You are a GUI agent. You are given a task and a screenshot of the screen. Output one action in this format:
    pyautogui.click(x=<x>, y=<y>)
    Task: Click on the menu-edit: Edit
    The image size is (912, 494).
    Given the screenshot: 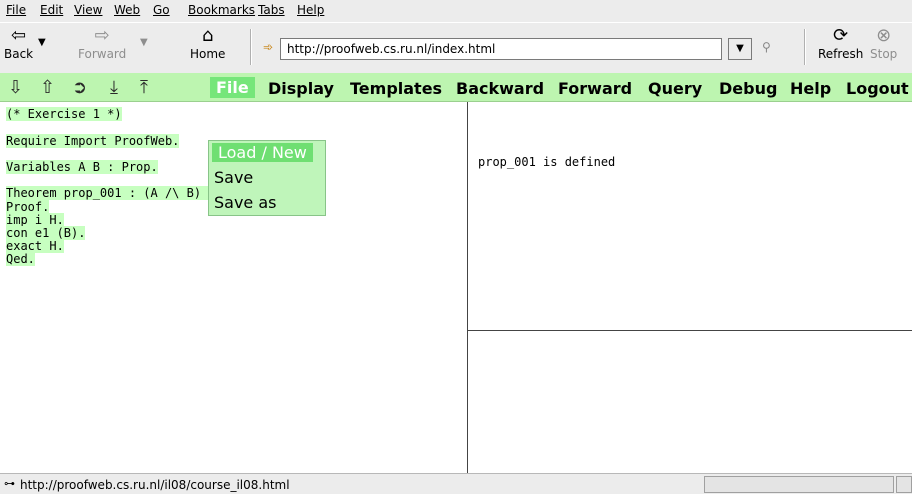 What is the action you would take?
    pyautogui.click(x=51, y=10)
    